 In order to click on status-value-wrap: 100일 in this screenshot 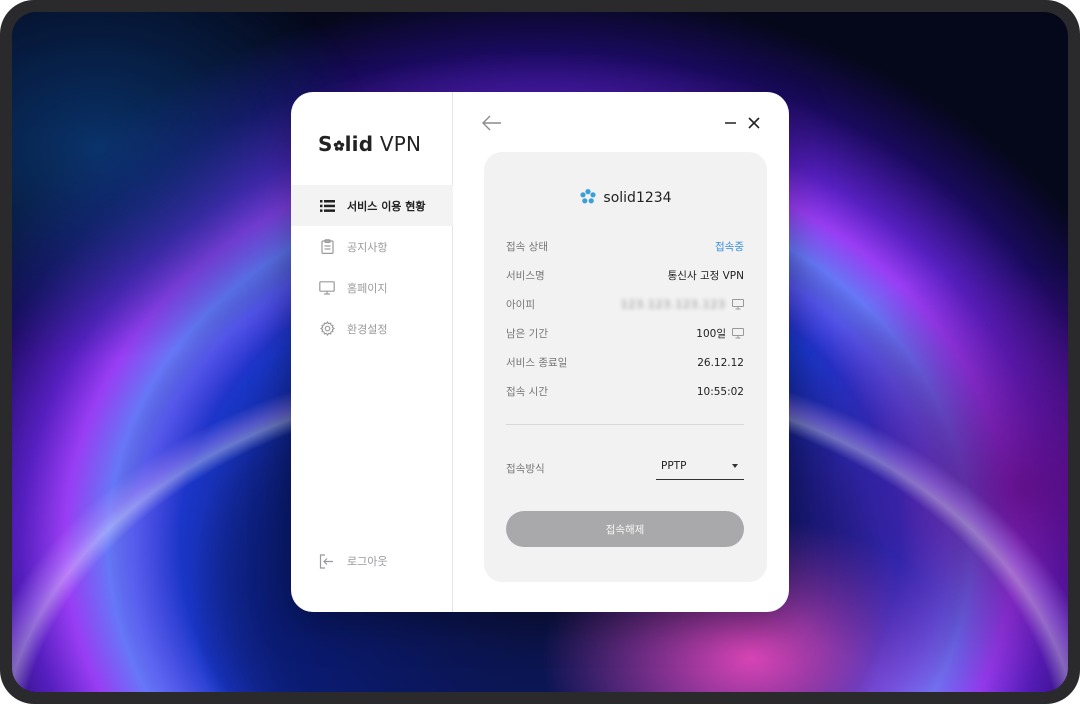, I will do `click(720, 333)`.